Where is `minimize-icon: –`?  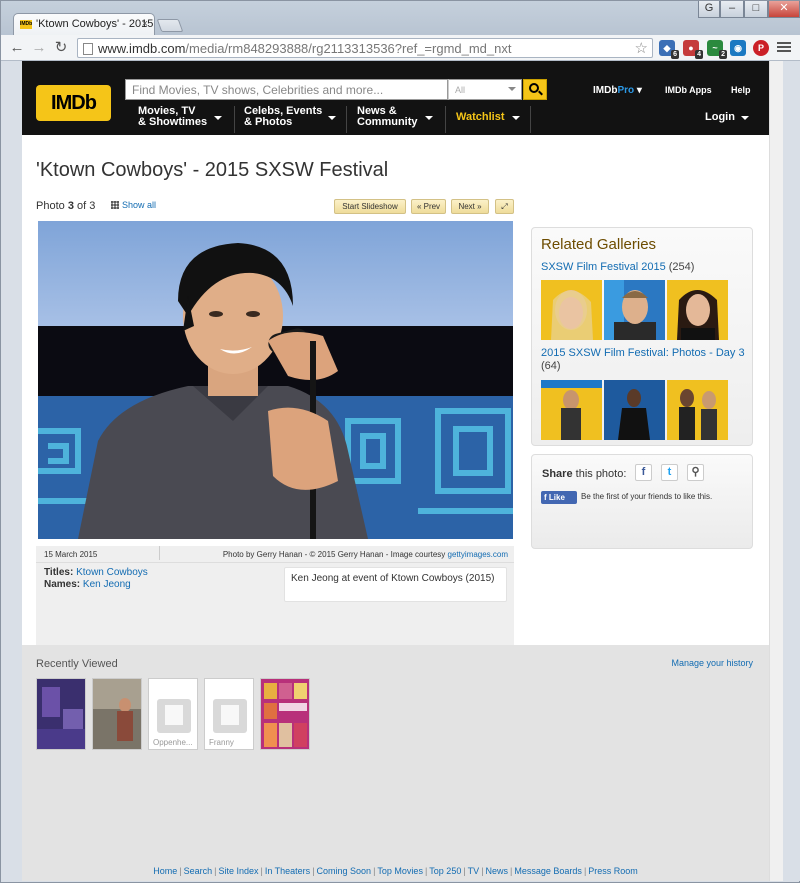
minimize-icon: – is located at coordinates (732, 9).